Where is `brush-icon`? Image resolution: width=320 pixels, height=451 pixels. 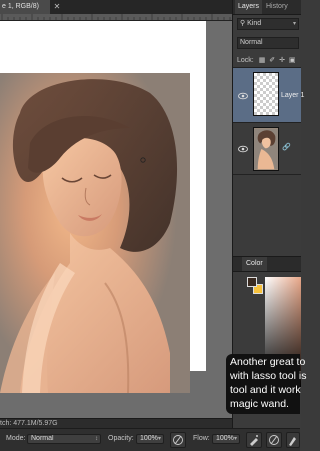
brush-icon is located at coordinates (292, 441).